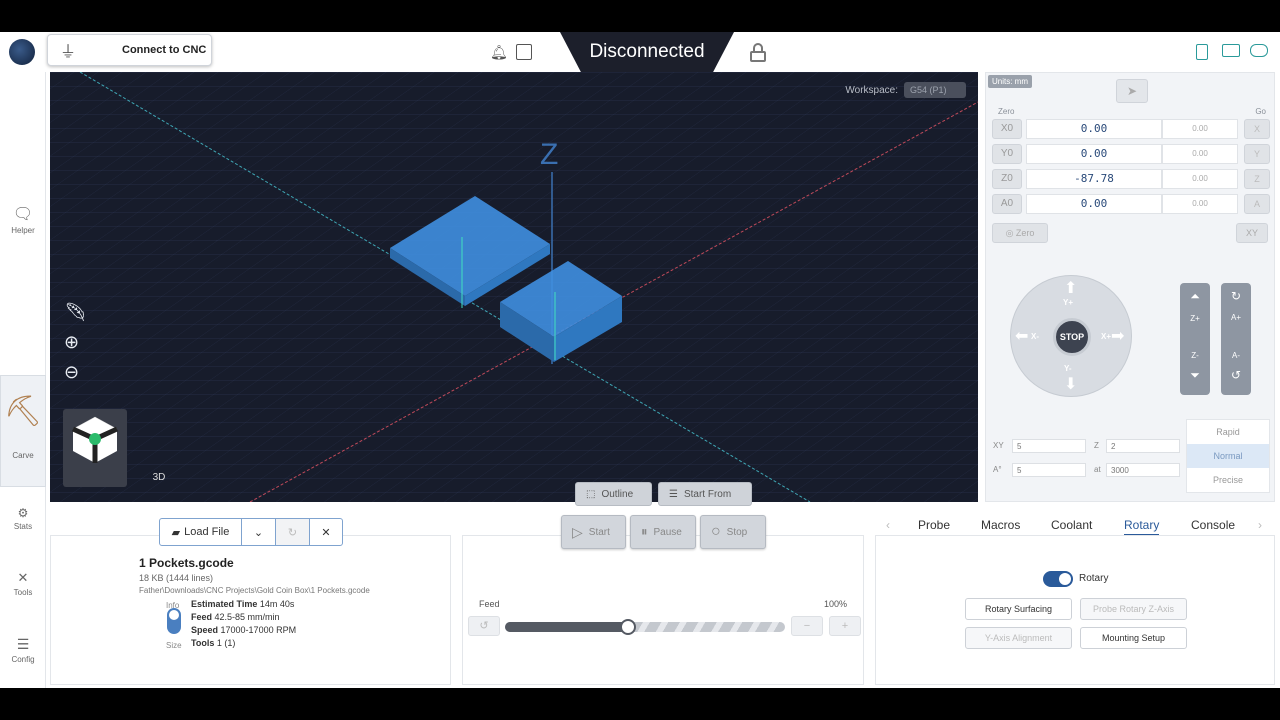 The width and height of the screenshot is (1280, 720). Describe the element at coordinates (628, 627) in the screenshot. I see `feed-slider-thumb` at that location.